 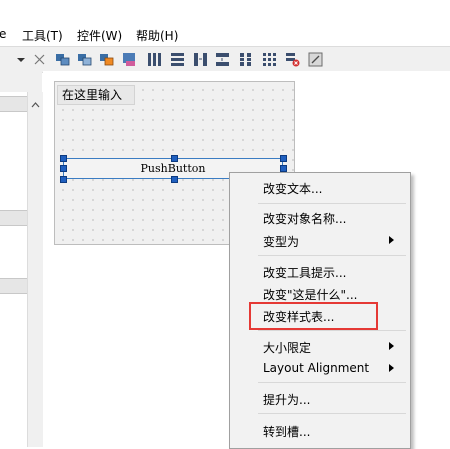 I want to click on scroll-up-icon, so click(x=35, y=104).